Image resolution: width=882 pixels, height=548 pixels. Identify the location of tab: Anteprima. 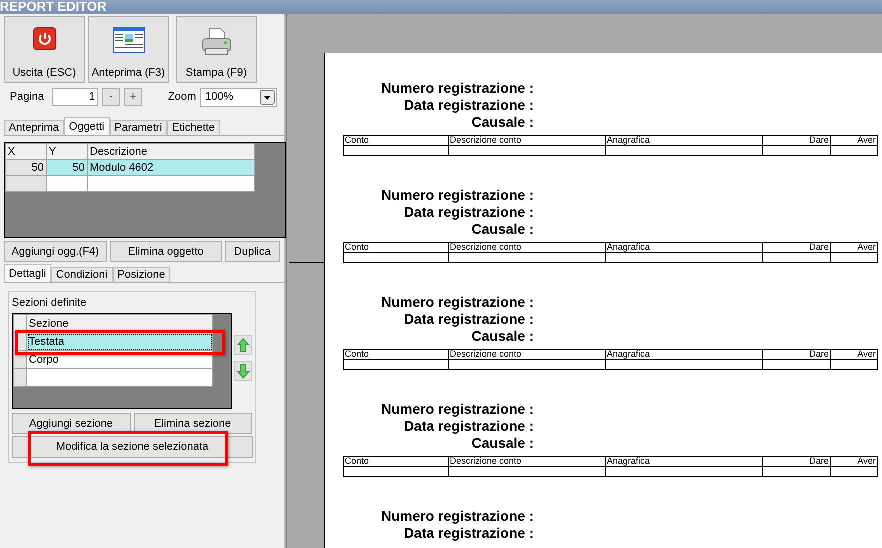
(34, 127).